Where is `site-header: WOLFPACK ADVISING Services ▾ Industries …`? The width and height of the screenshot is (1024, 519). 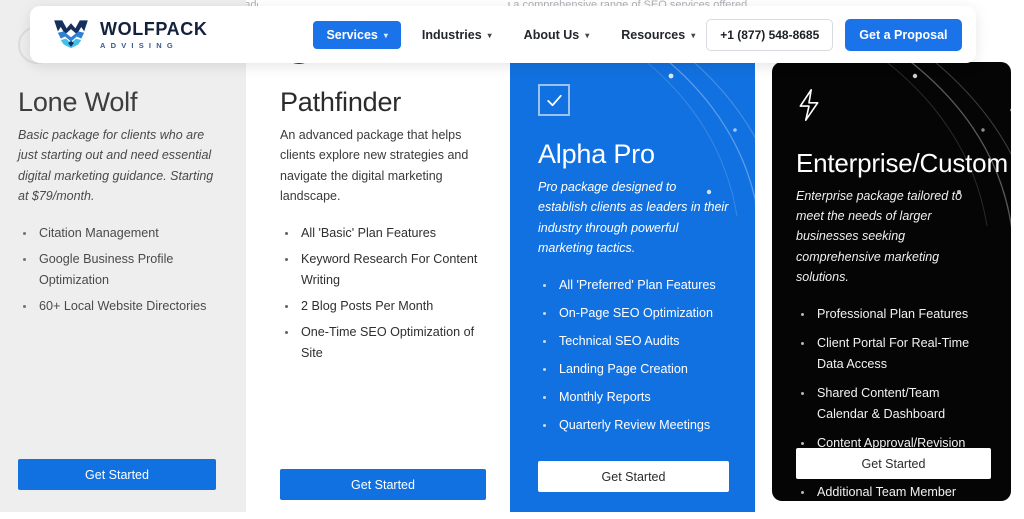
site-header: WOLFPACK ADVISING Services ▾ Industries … is located at coordinates (503, 34).